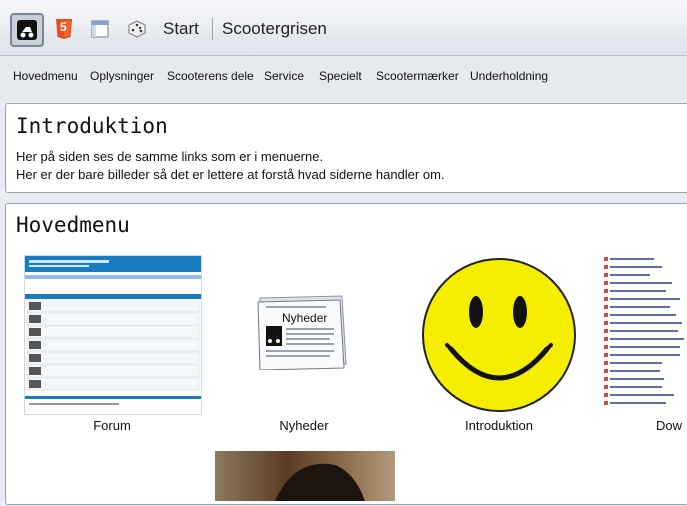 The image size is (687, 506). What do you see at coordinates (305, 318) in the screenshot?
I see `nyheder-image-text: Nyheder` at bounding box center [305, 318].